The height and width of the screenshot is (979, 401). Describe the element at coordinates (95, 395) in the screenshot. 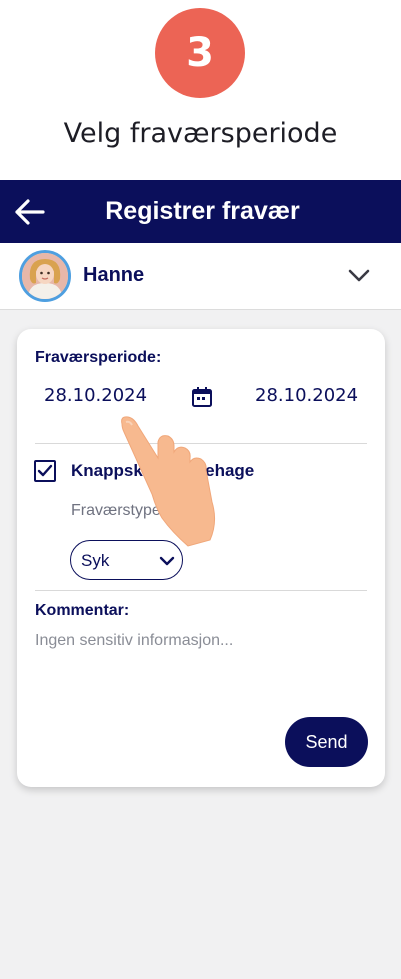

I see `date-from-field: 28.10.2024` at that location.